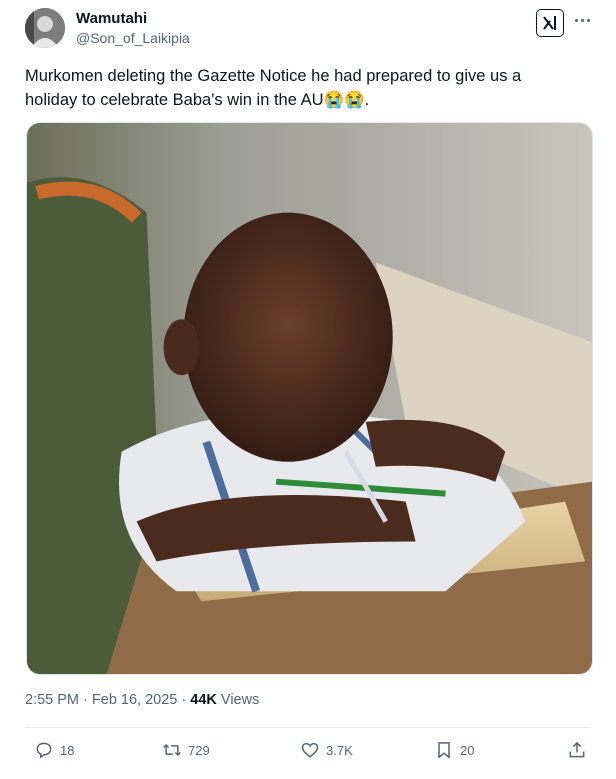 This screenshot has width=616, height=779. I want to click on share-button, so click(577, 750).